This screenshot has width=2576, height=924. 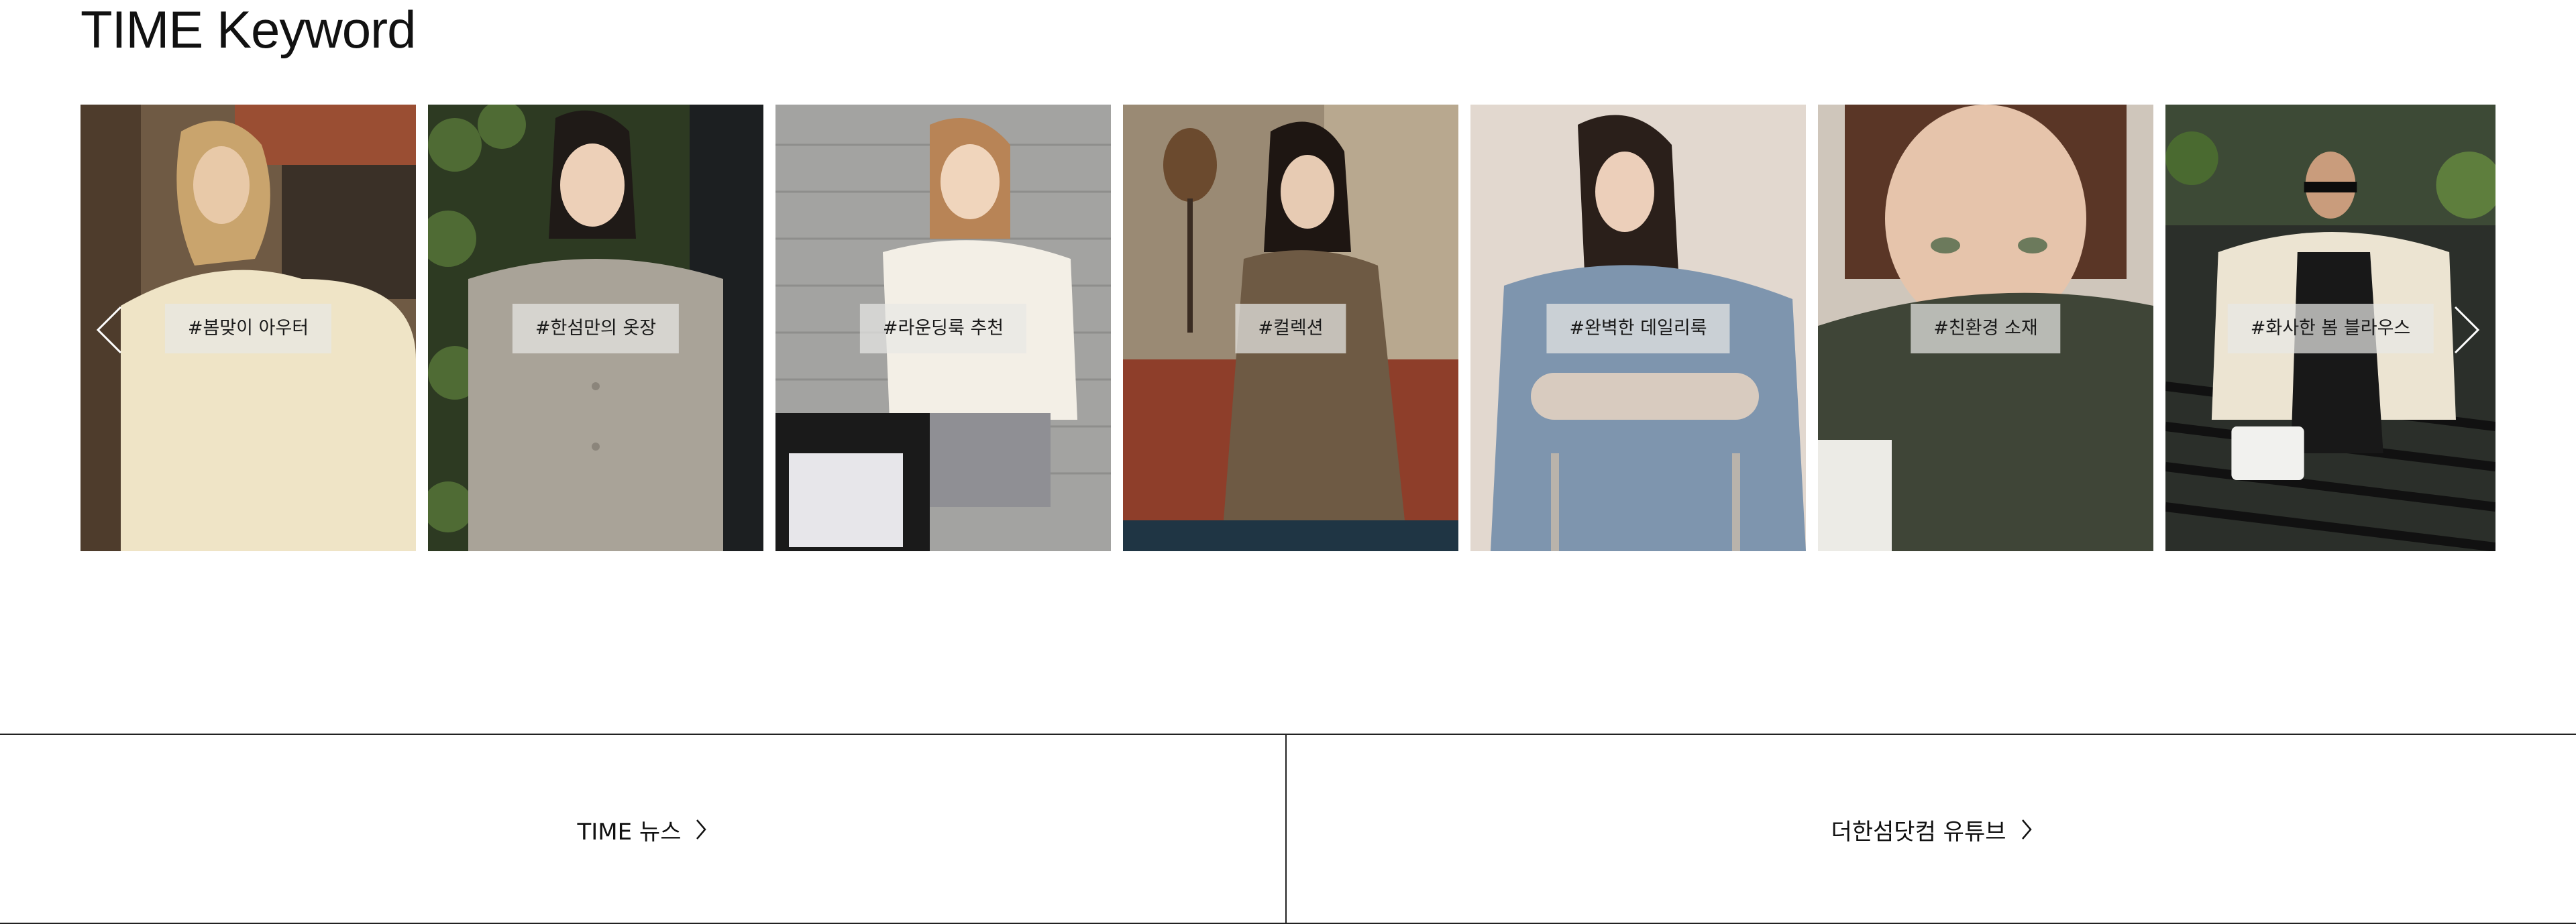 I want to click on time-news-link: TIME 뉴스, so click(x=643, y=829).